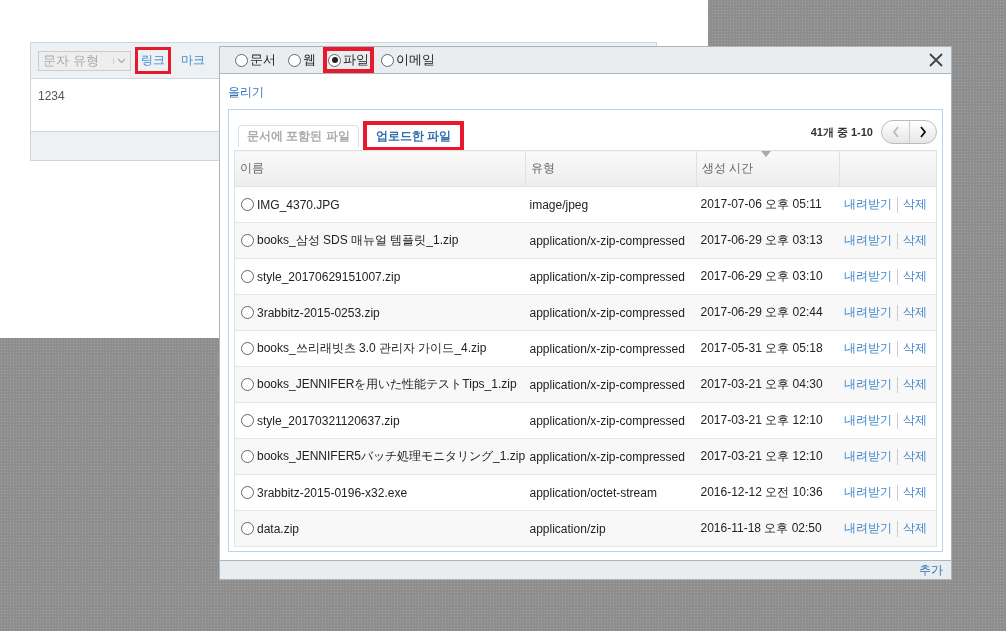 The width and height of the screenshot is (1006, 631). Describe the element at coordinates (246, 91) in the screenshot. I see `upload-link: 올리기` at that location.